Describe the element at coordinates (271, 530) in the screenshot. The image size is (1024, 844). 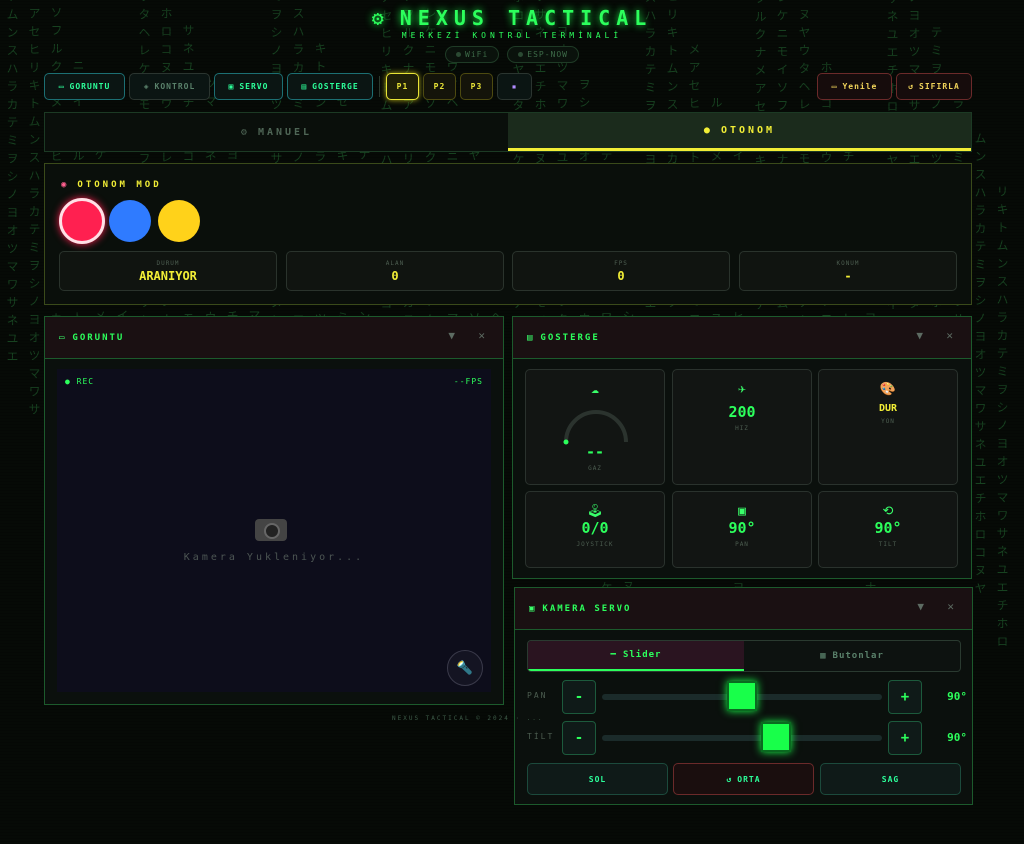
I see `camera-icon` at that location.